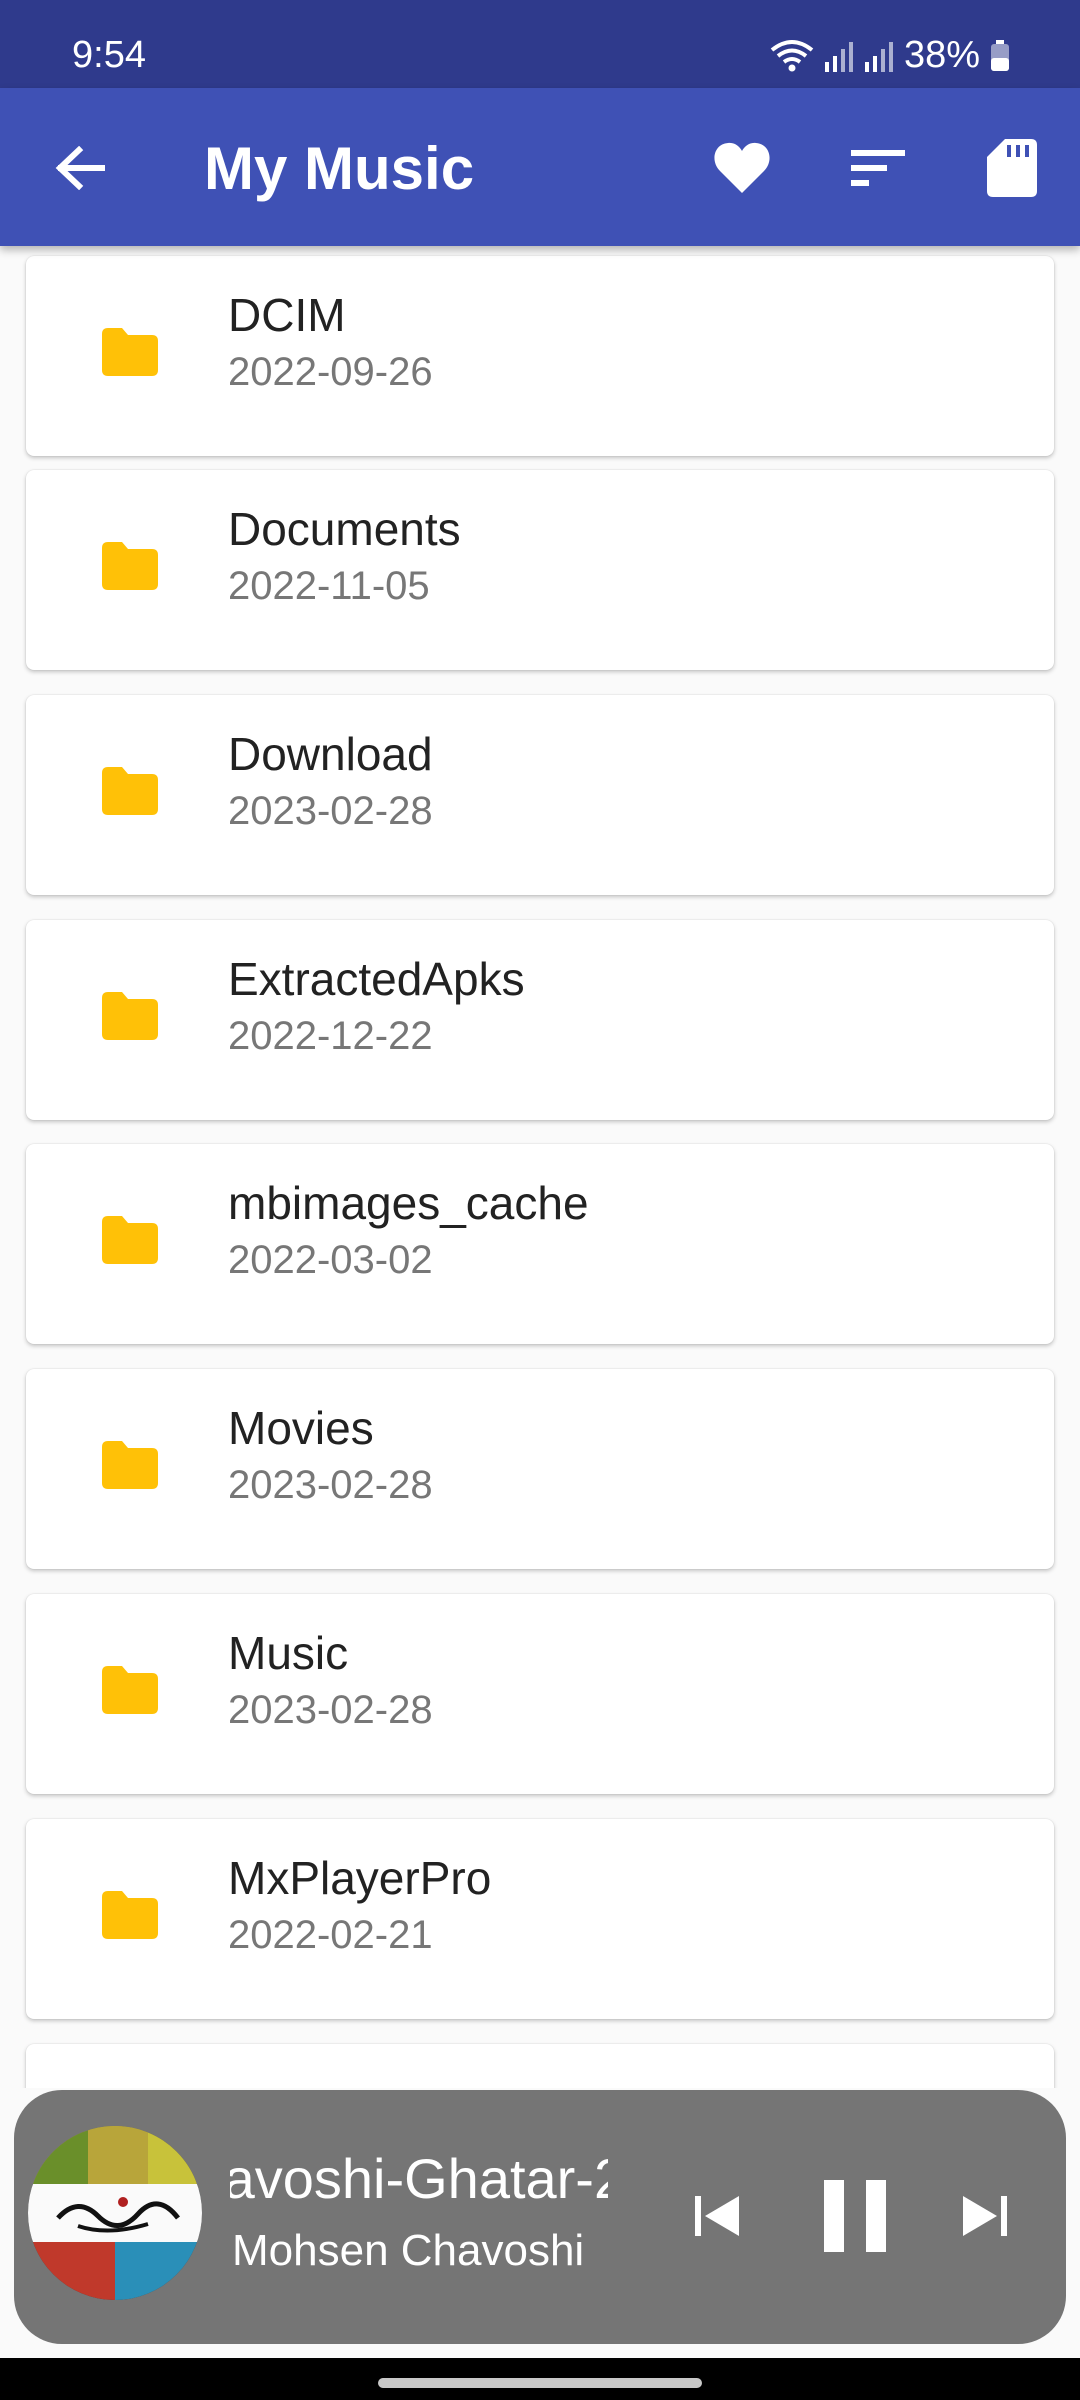 This screenshot has height=2400, width=1080. I want to click on previous-button, so click(717, 2216).